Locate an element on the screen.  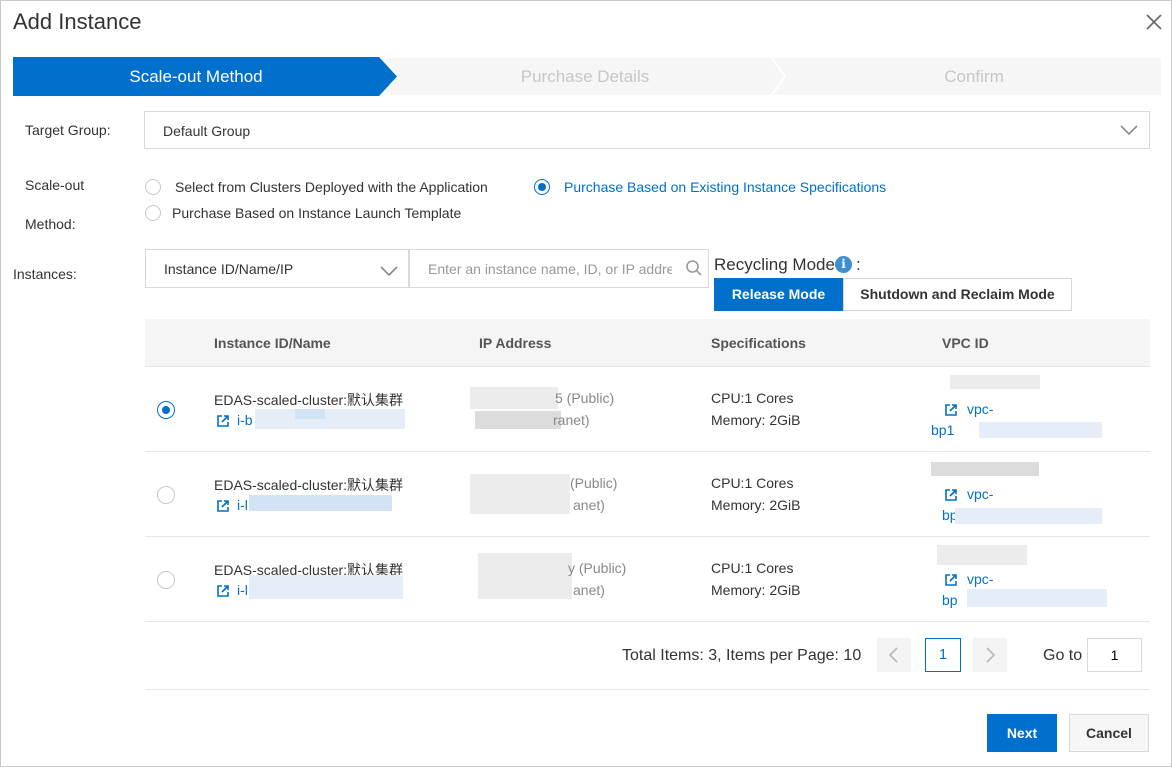
release-mode-button: Release Mode is located at coordinates (778, 294).